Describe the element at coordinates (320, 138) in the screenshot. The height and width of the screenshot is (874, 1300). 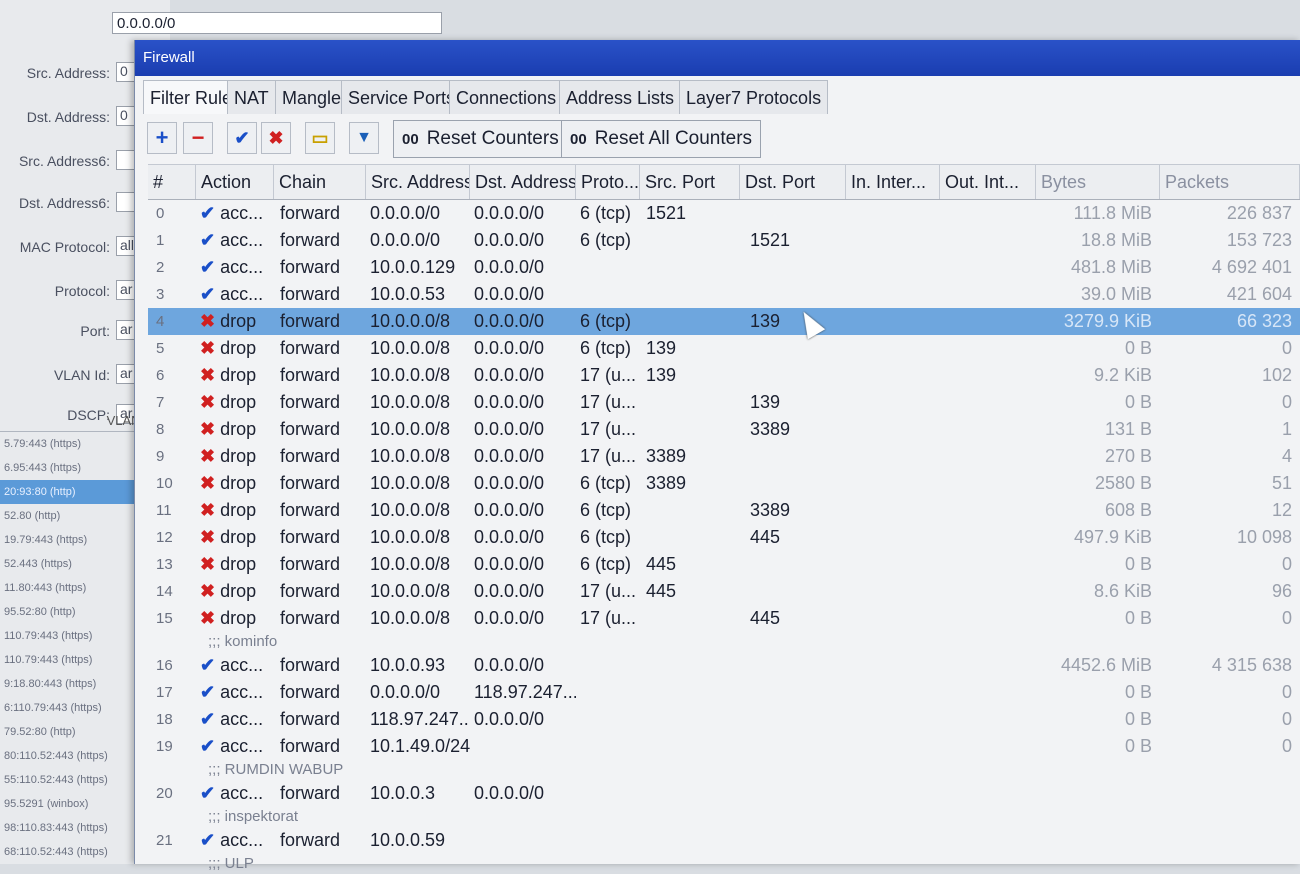
I see `comment-button: ▭` at that location.